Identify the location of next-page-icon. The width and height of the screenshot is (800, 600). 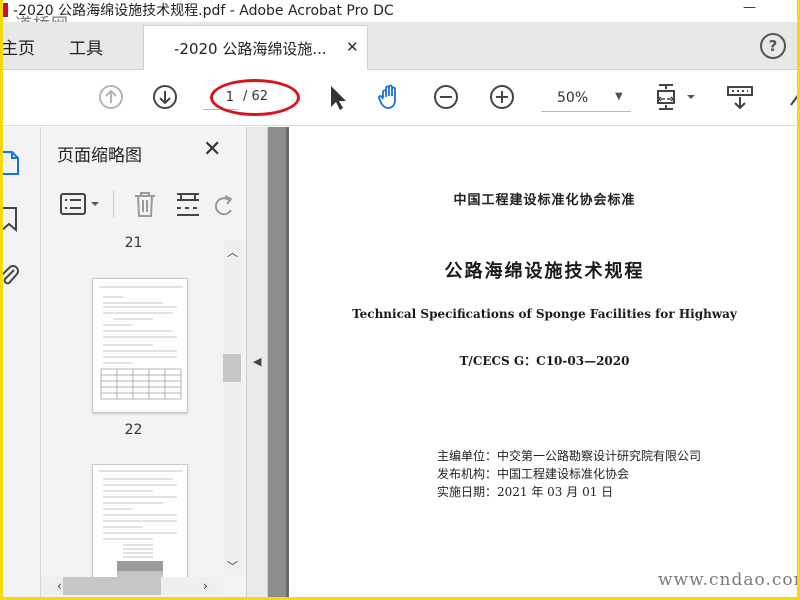
(165, 97).